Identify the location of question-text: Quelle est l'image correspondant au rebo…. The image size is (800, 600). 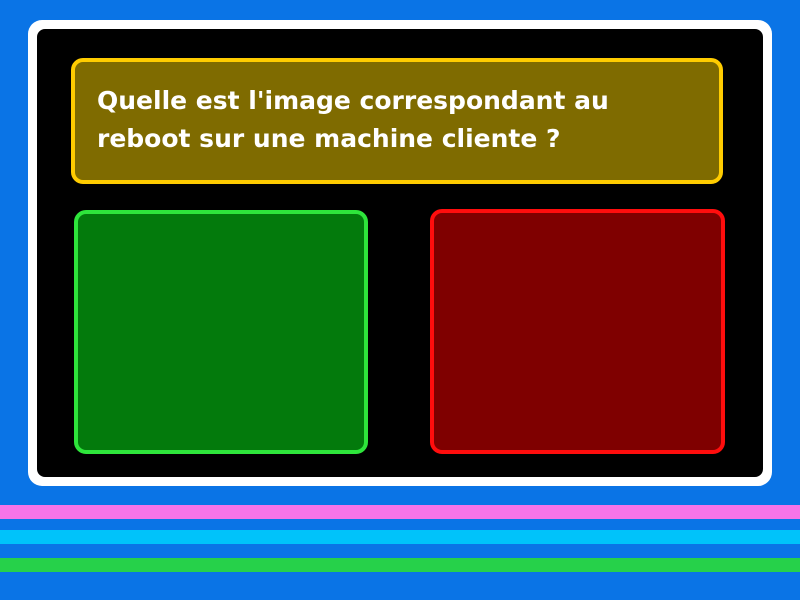
(353, 119).